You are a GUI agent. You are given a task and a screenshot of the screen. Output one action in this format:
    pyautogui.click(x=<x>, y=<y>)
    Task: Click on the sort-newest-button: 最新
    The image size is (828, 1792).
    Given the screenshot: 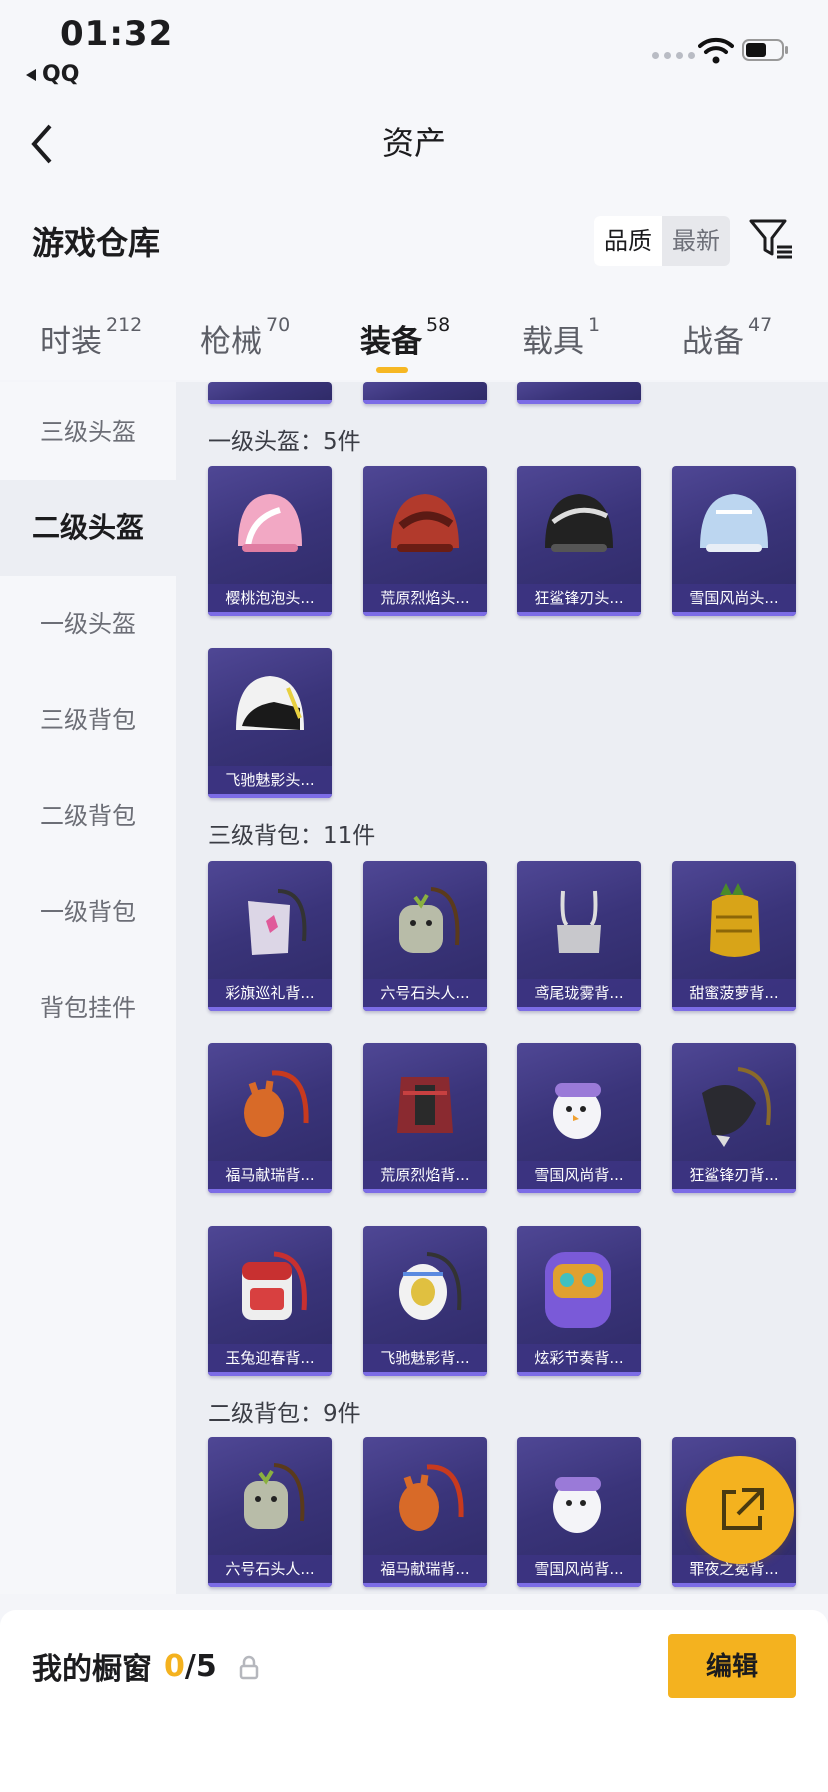 What is the action you would take?
    pyautogui.click(x=696, y=241)
    